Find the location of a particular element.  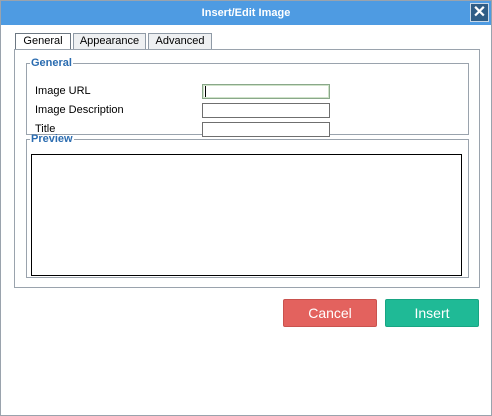

preview-legend: Preview is located at coordinates (52, 139).